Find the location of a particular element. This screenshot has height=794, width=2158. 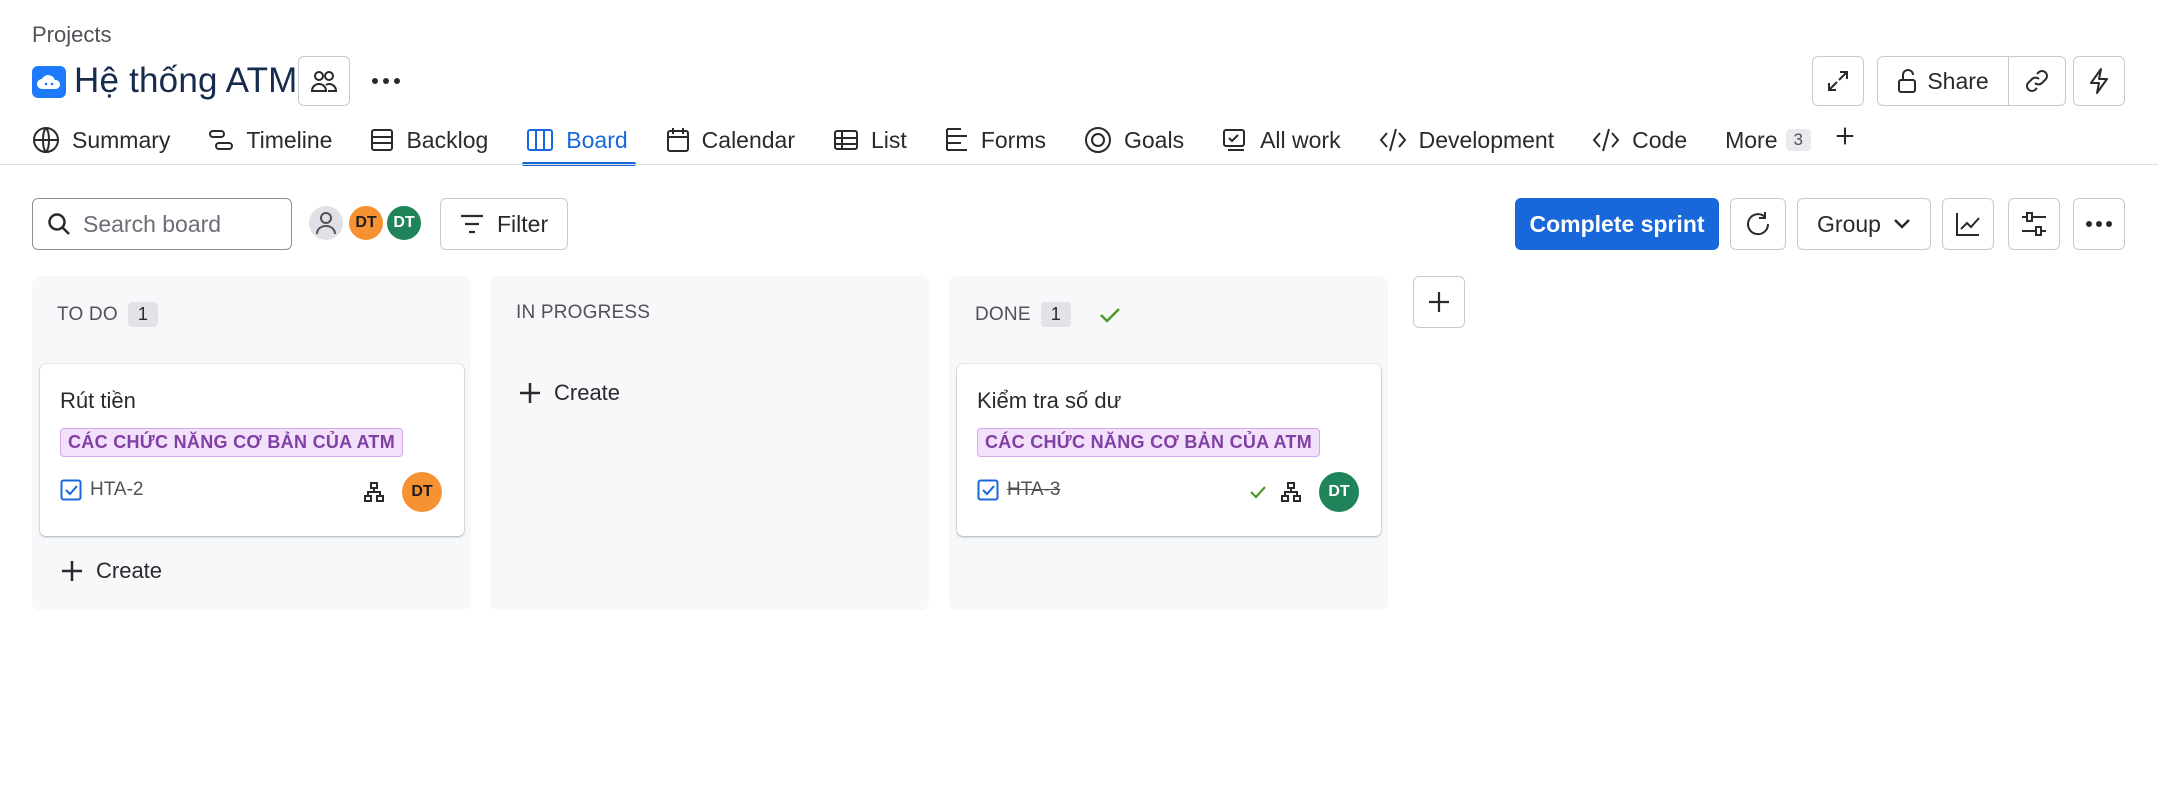

tab-more: More 3 is located at coordinates (1768, 140).